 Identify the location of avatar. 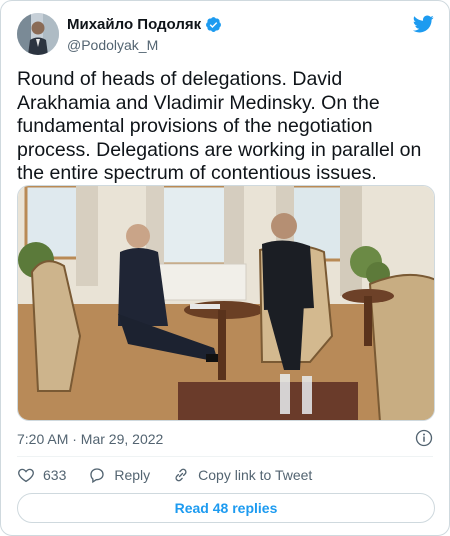
(38, 34).